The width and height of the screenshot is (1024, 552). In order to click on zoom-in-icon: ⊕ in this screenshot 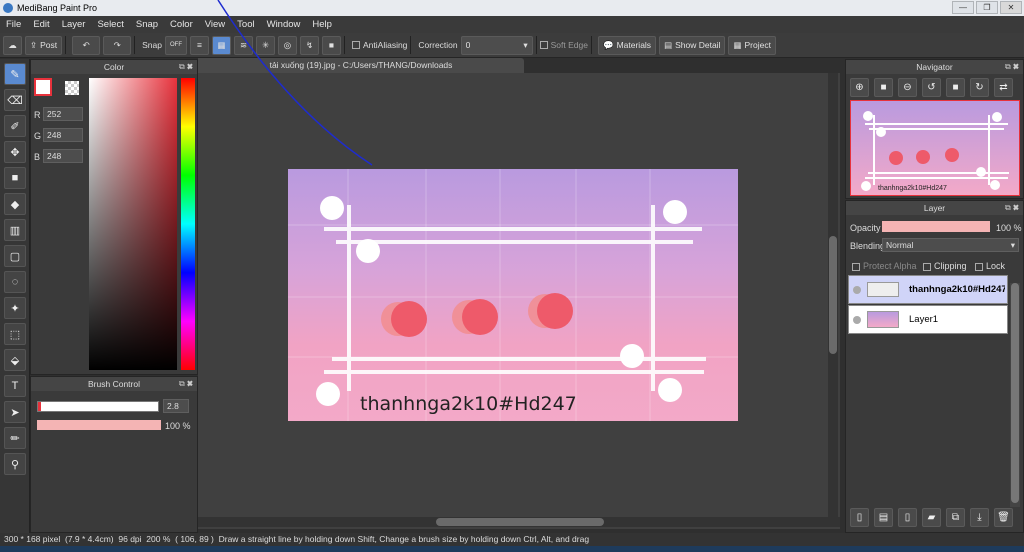, I will do `click(859, 87)`.